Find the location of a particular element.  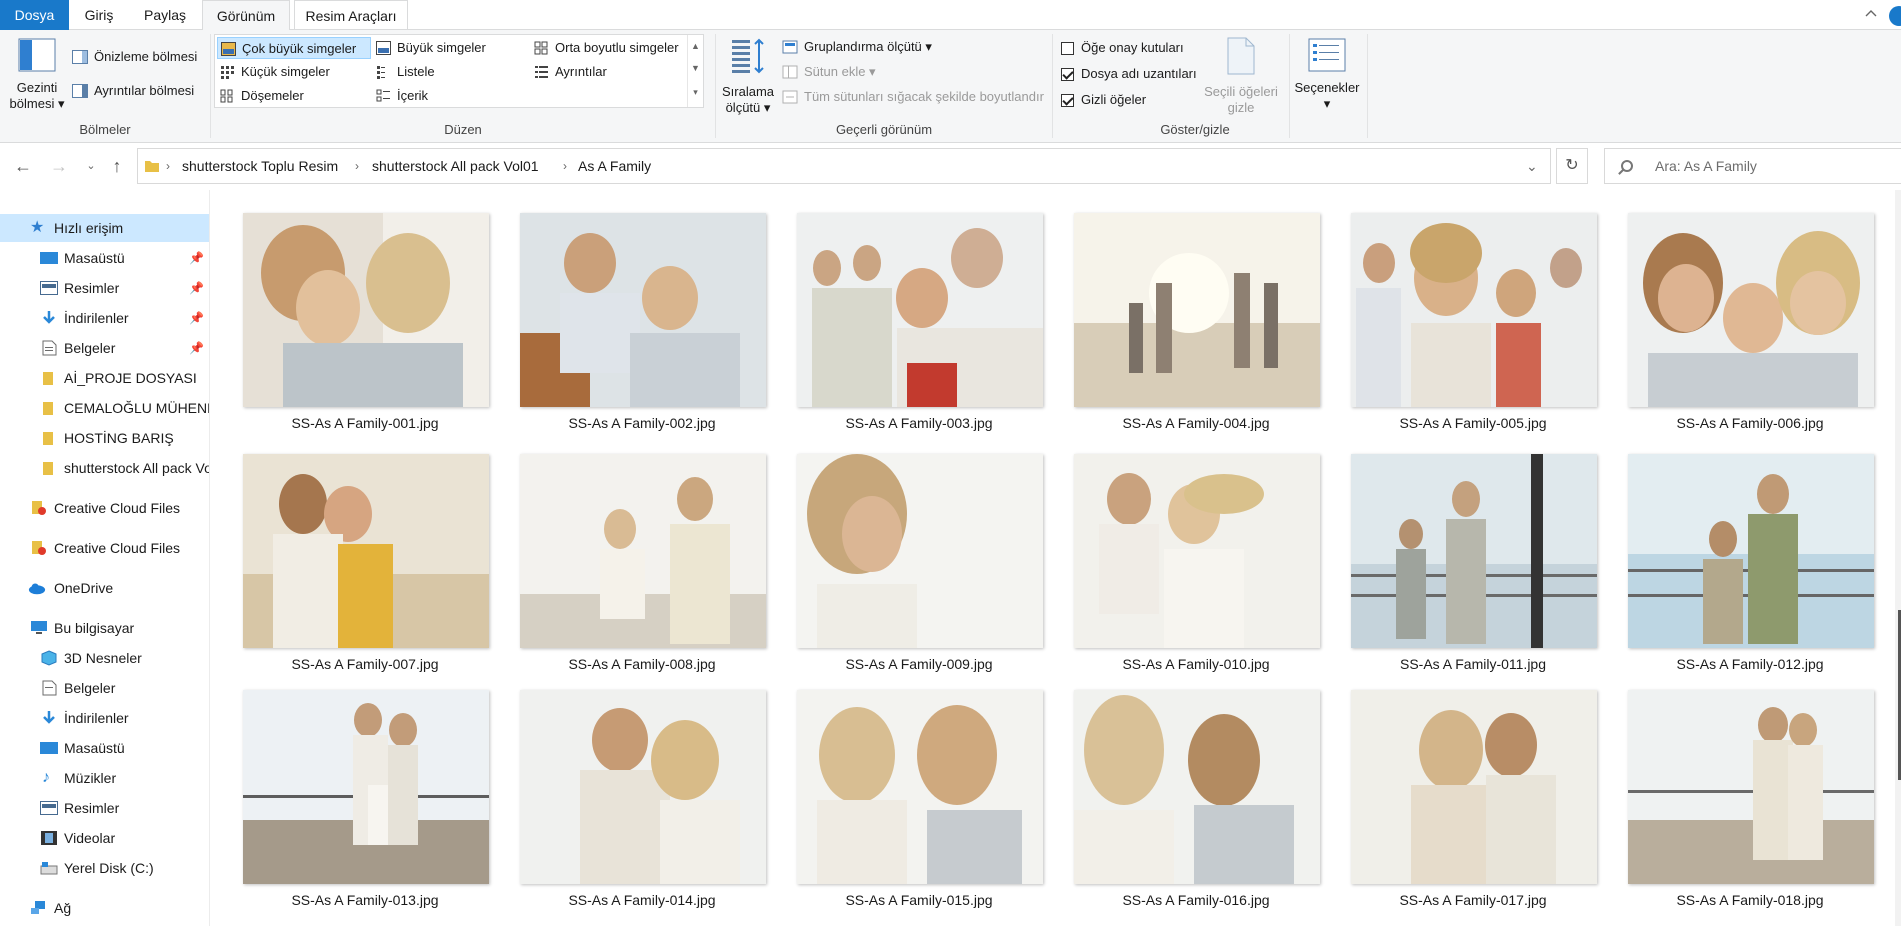

file-name: SS-As A Family-006.jpg is located at coordinates (1747, 423).